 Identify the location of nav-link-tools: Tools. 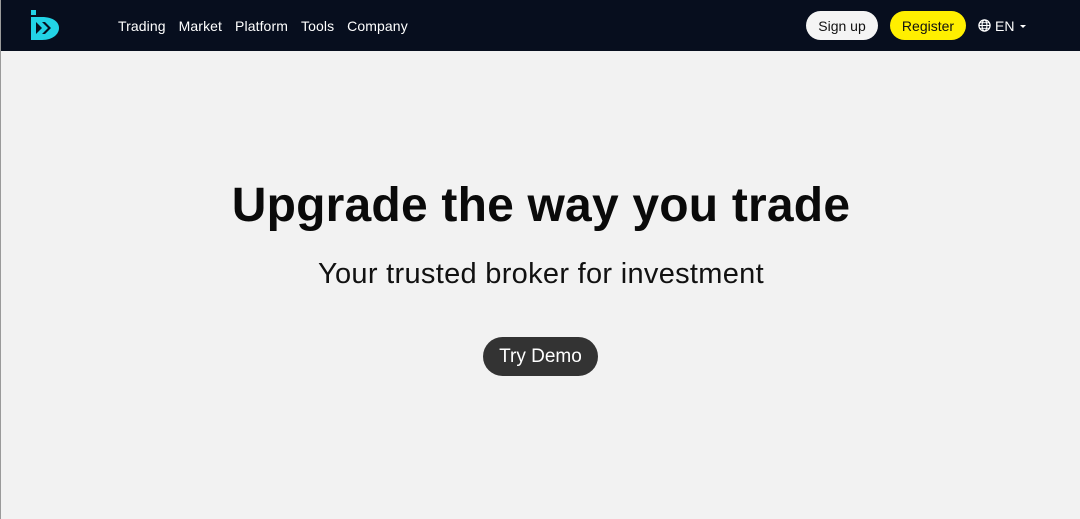
(317, 26).